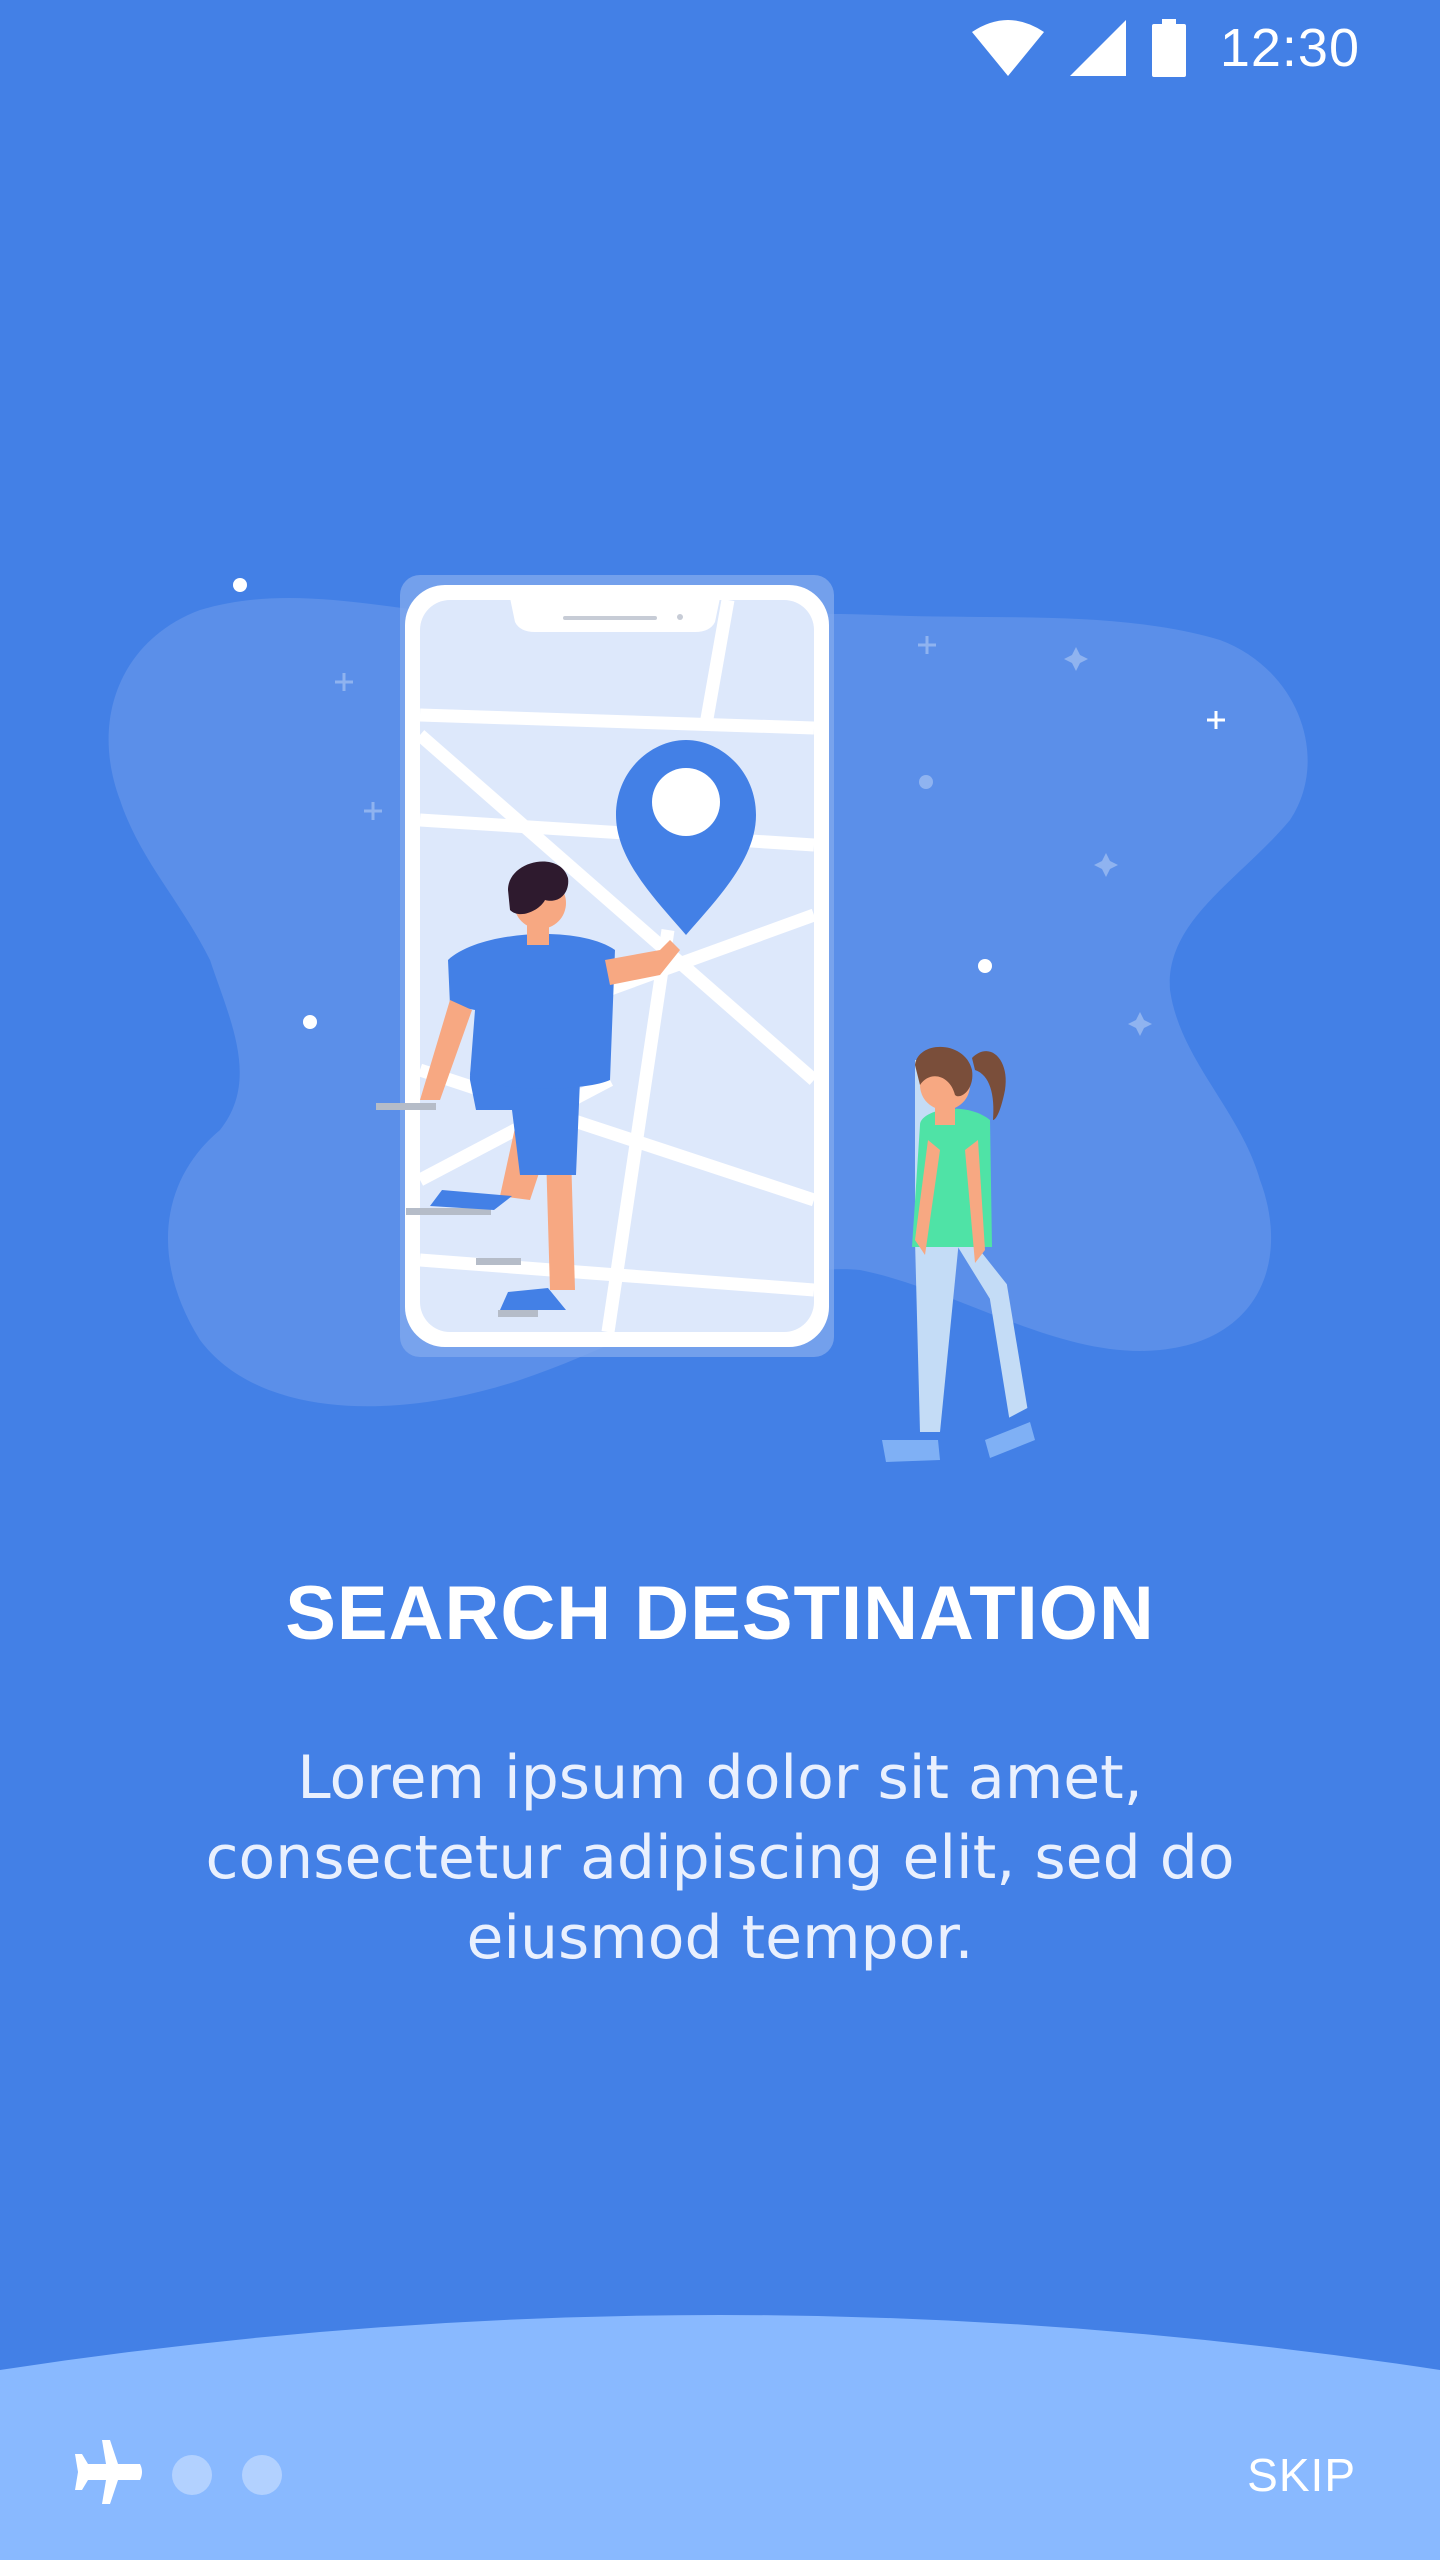  I want to click on wifi-icon, so click(1007, 48).